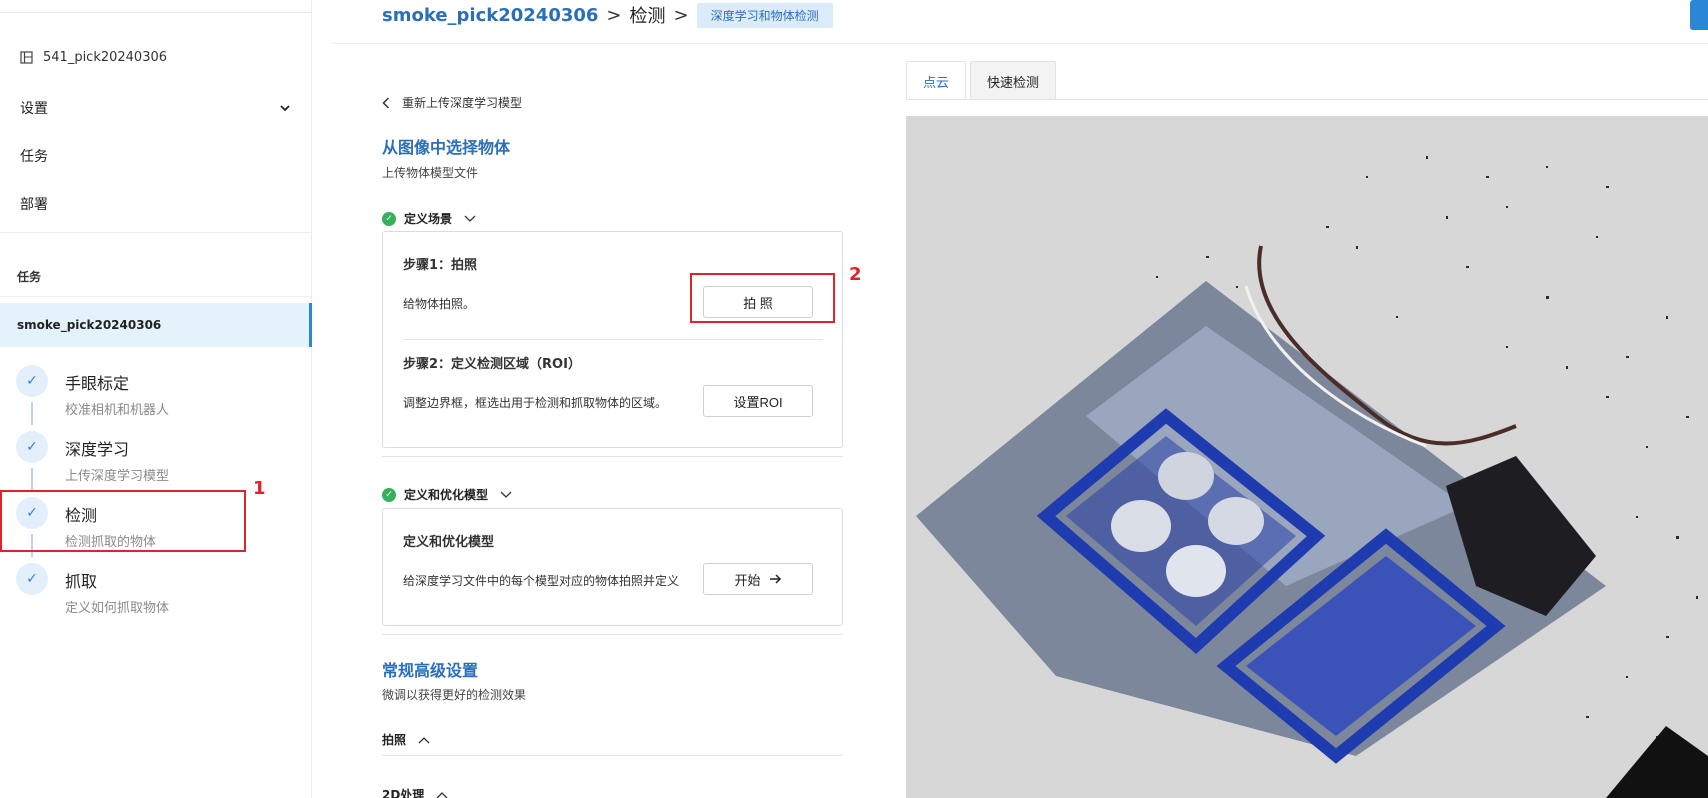 This screenshot has height=798, width=1708. Describe the element at coordinates (155, 108) in the screenshot. I see `menu-item-settings: 设置` at that location.